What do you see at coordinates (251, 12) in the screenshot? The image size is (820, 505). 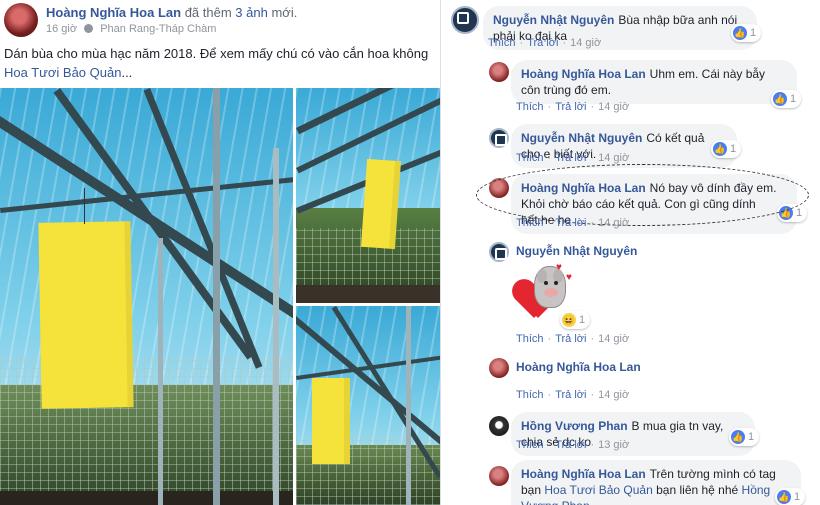 I see `post-photo-count: 3 ảnh` at bounding box center [251, 12].